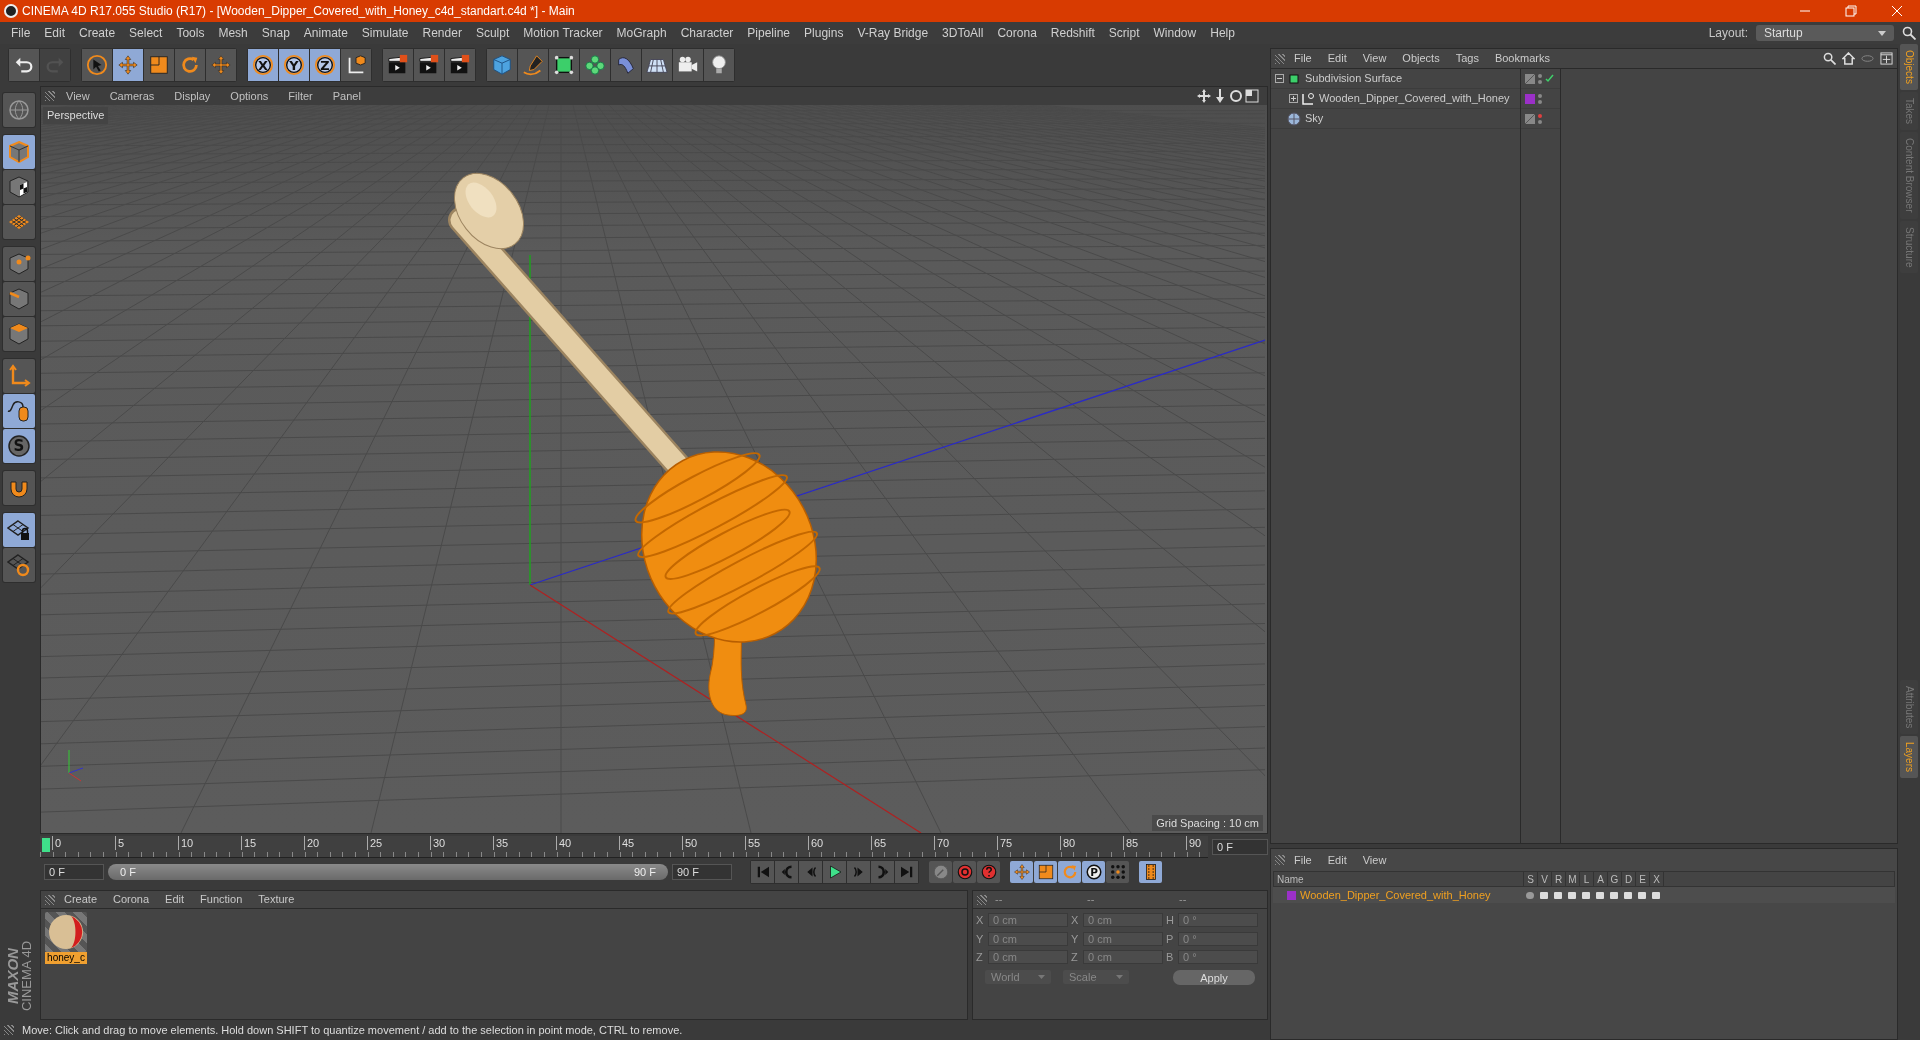  Describe the element at coordinates (1075, 920) in the screenshot. I see `axis-label: X` at that location.